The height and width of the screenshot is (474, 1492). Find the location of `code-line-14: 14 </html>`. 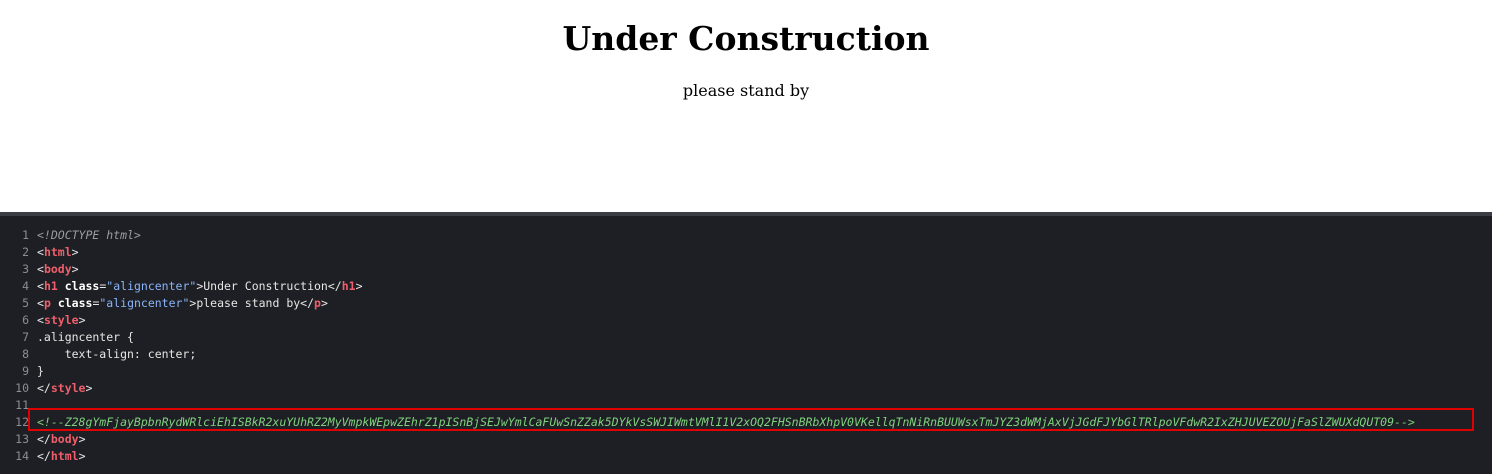

code-line-14: 14 </html> is located at coordinates (43, 456).